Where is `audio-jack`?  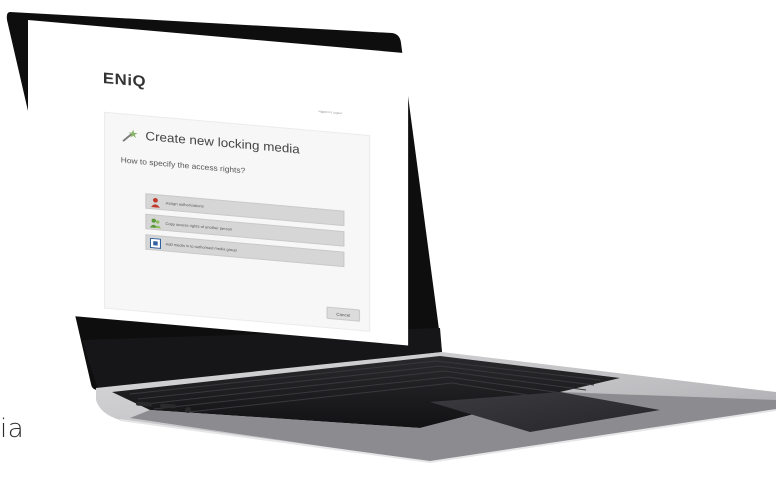
audio-jack is located at coordinates (188, 410).